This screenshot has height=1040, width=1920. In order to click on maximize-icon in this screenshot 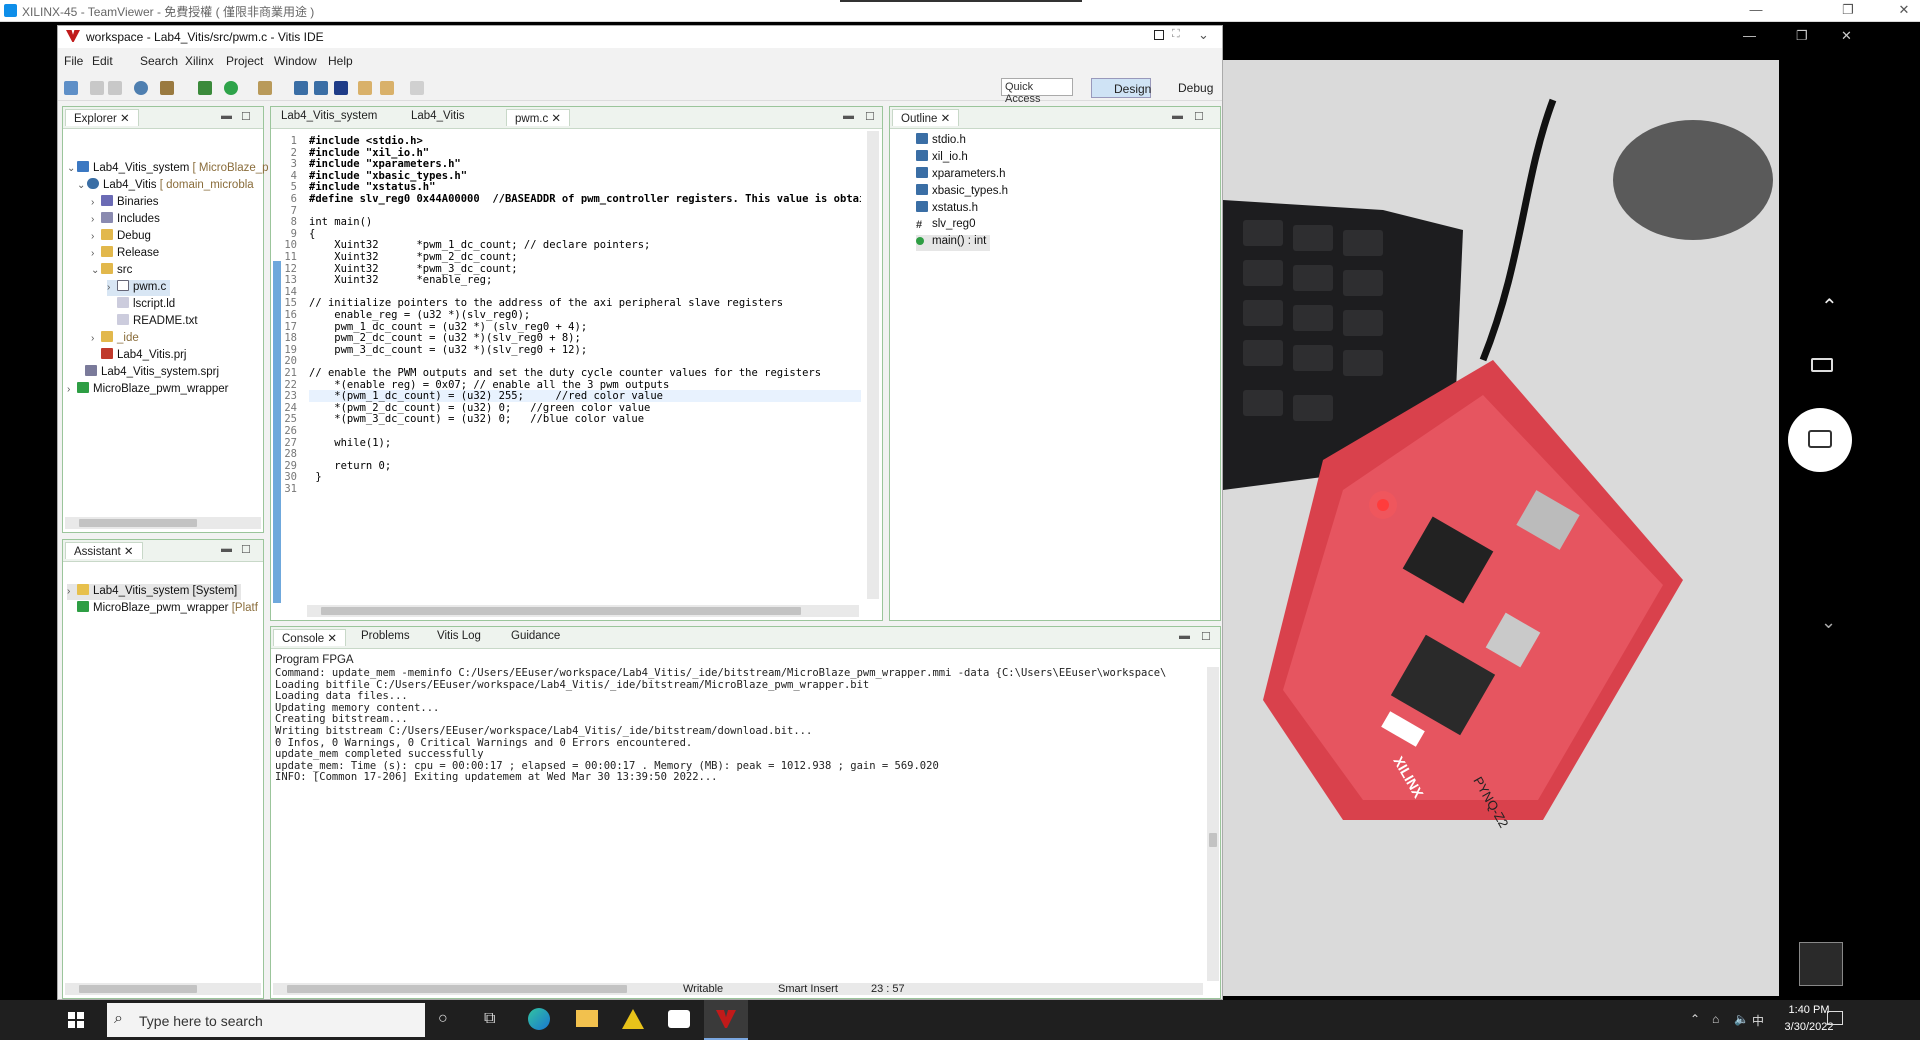, I will do `click(1159, 35)`.